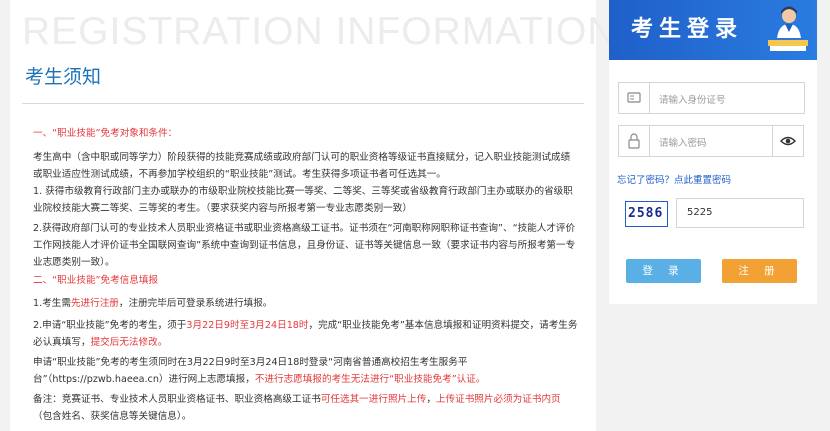 The image size is (830, 431). I want to click on lock-icon, so click(634, 141).